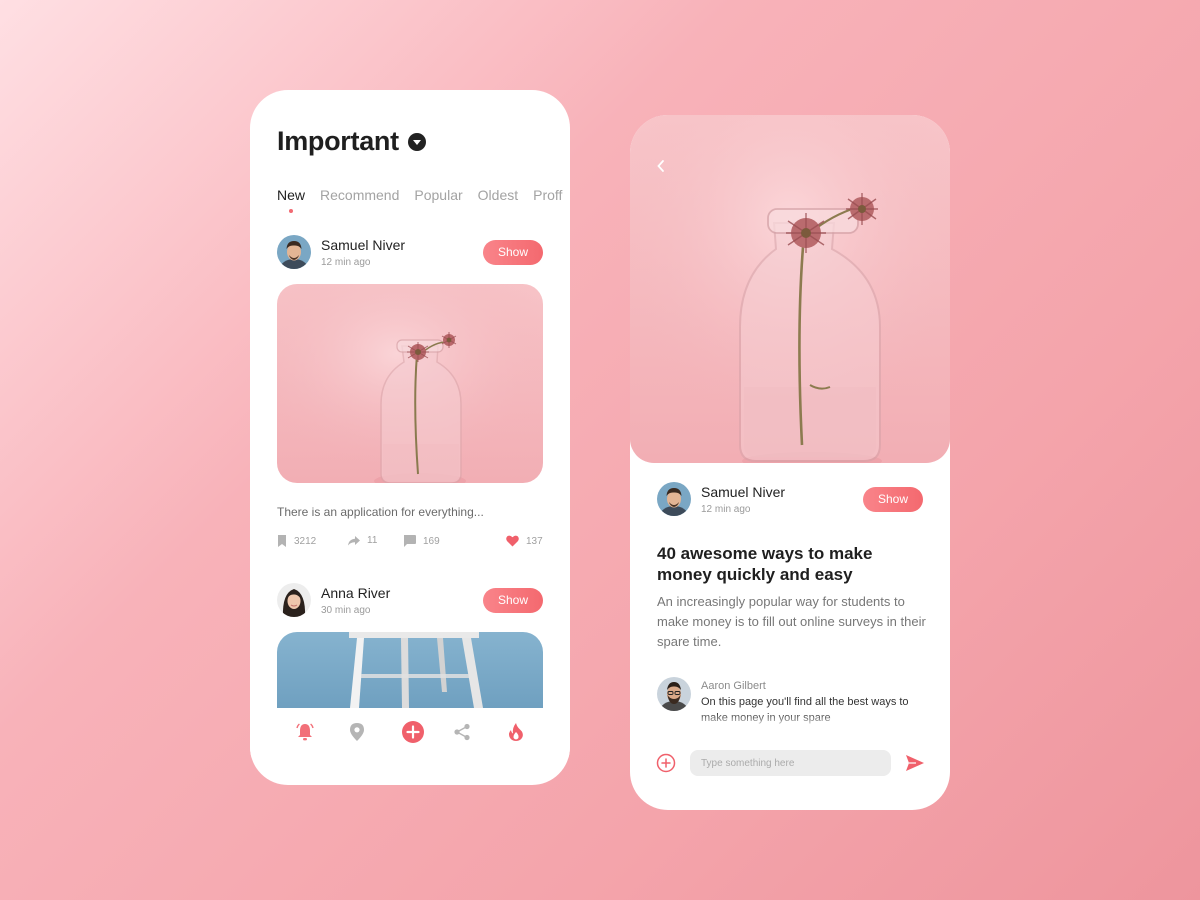 The height and width of the screenshot is (900, 1200). Describe the element at coordinates (516, 732) in the screenshot. I see `flame-icon` at that location.